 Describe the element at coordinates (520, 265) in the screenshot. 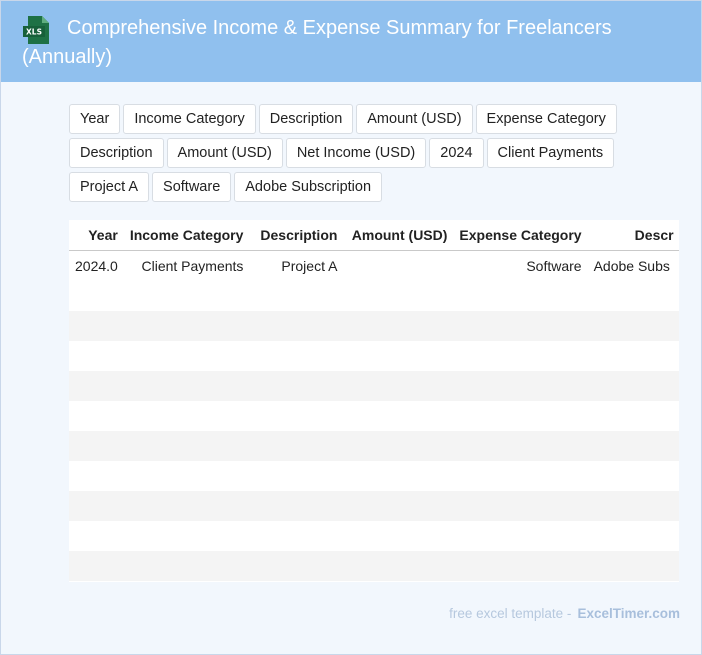

I see `table-cell: Software` at that location.